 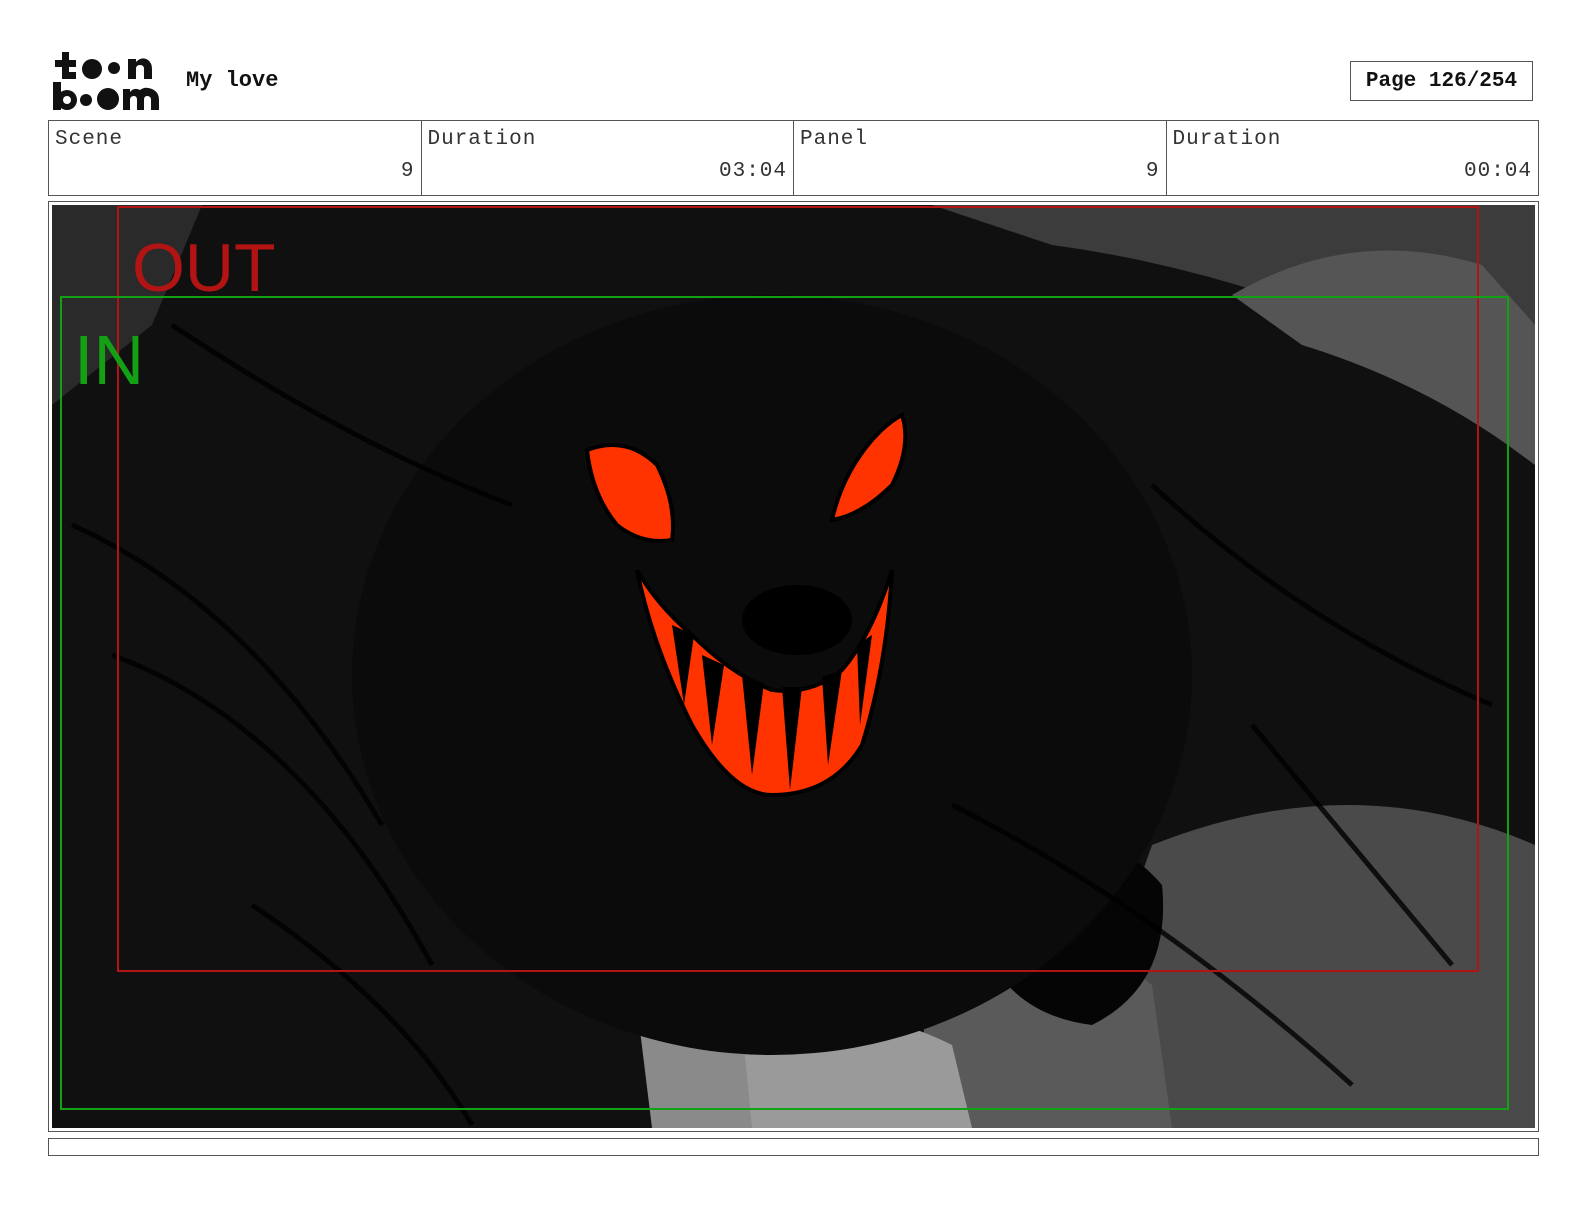 I want to click on page-label: Page 126/254, so click(x=1441, y=81).